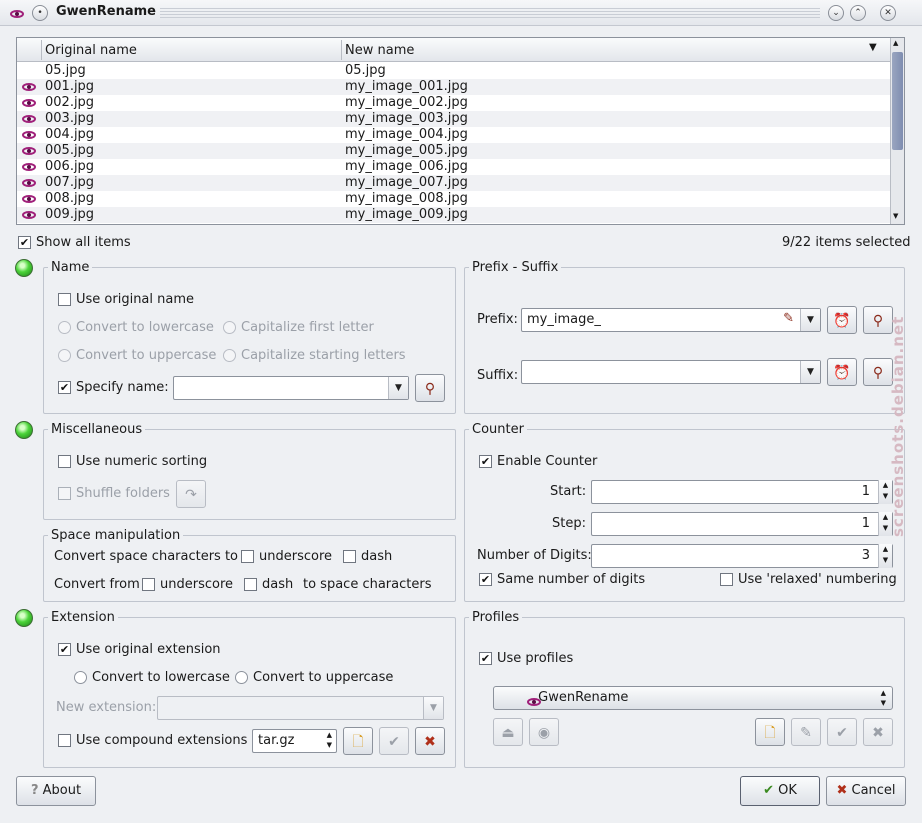  Describe the element at coordinates (406, 214) in the screenshot. I see `new-name-cell: my_image_009.jpg` at that location.